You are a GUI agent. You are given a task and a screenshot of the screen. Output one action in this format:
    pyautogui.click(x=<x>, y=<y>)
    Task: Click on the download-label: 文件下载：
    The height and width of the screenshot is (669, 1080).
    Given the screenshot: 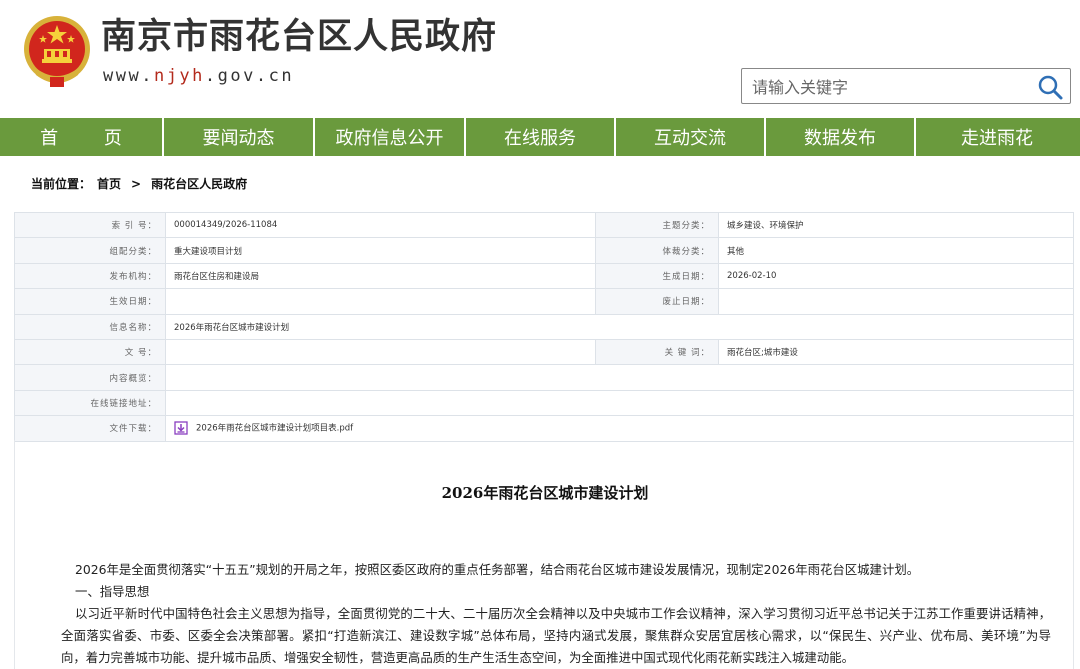 What is the action you would take?
    pyautogui.click(x=90, y=428)
    